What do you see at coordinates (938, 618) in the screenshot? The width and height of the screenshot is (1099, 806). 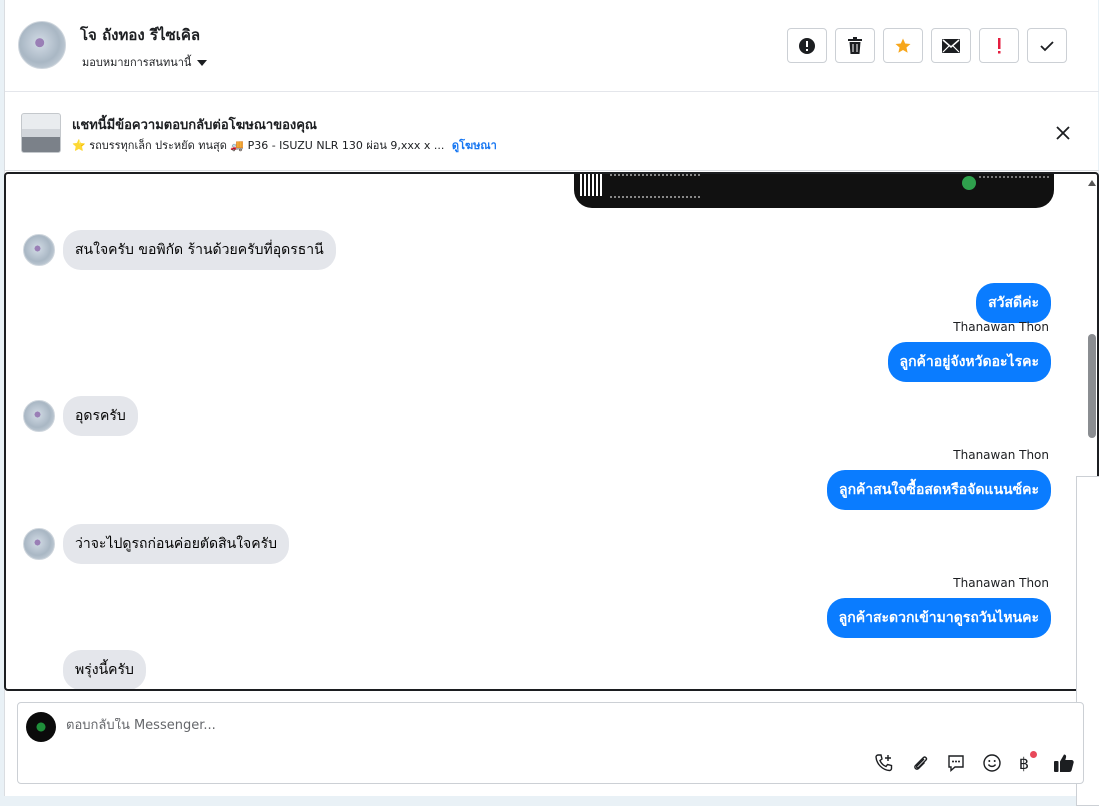 I see `message-bubble-outgoing: ลูกค้าสะดวกเข้ามาดูรถวันไหนคะ` at bounding box center [938, 618].